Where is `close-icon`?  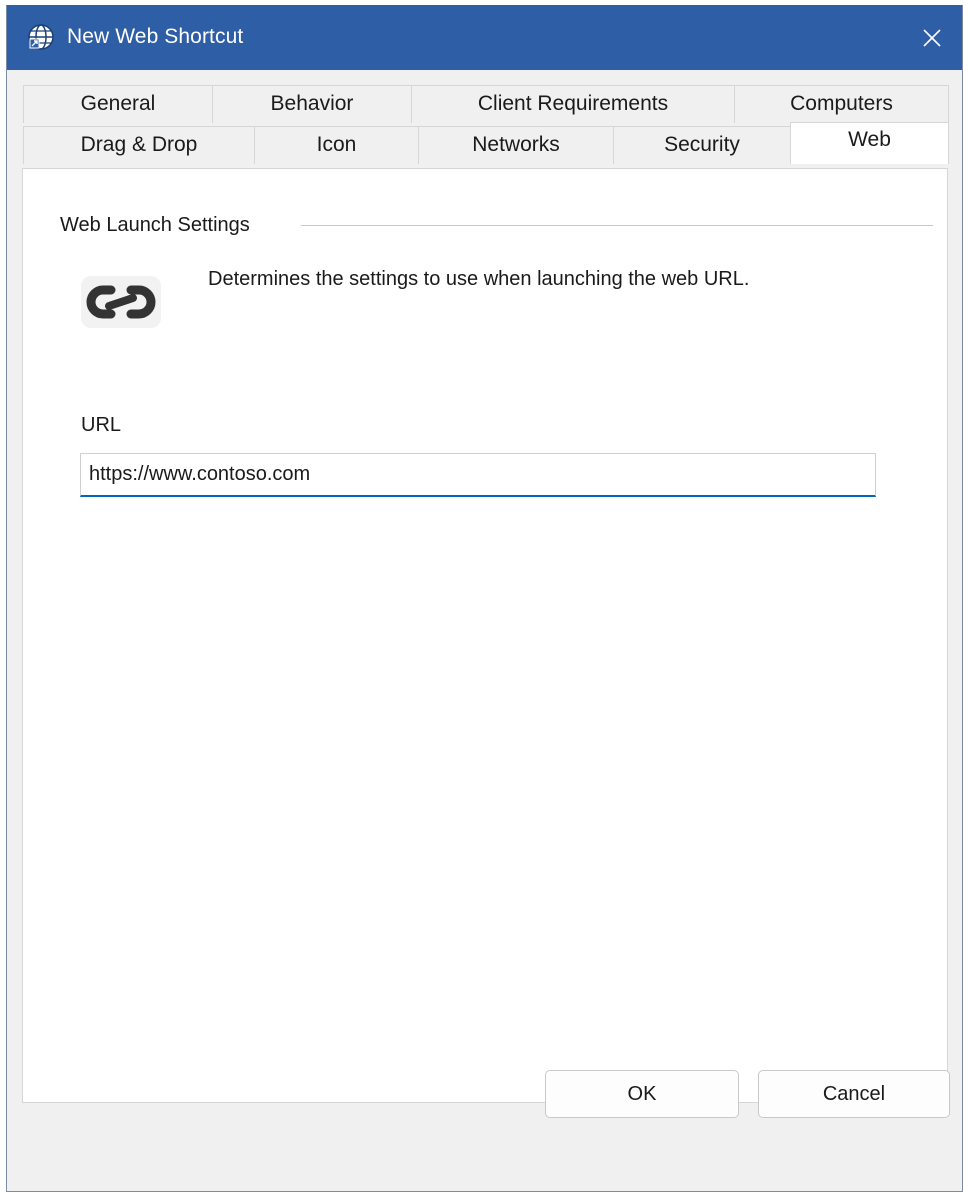
close-icon is located at coordinates (932, 37).